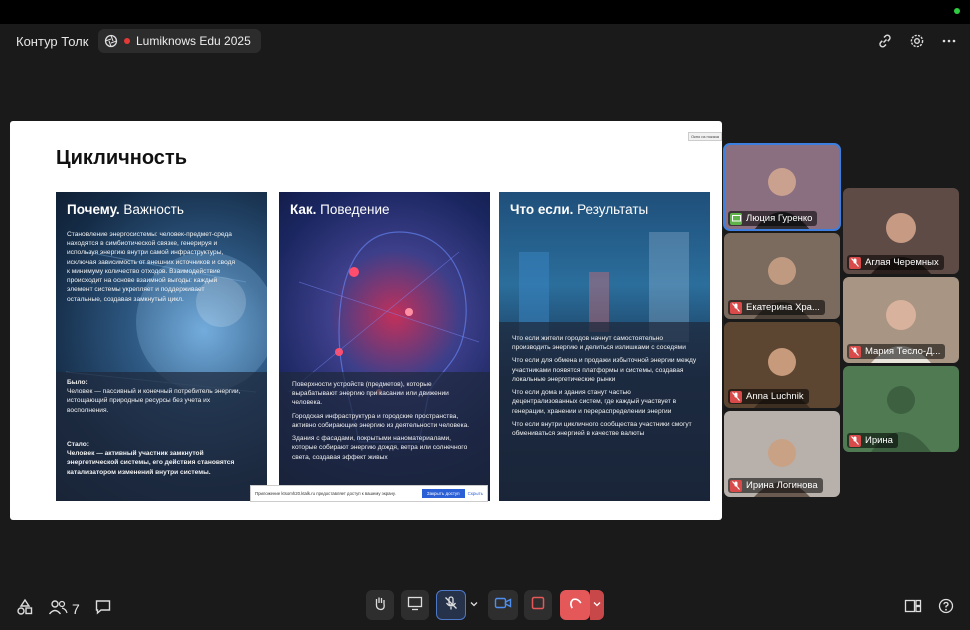 This screenshot has width=970, height=630. I want to click on microphone-button, so click(451, 605).